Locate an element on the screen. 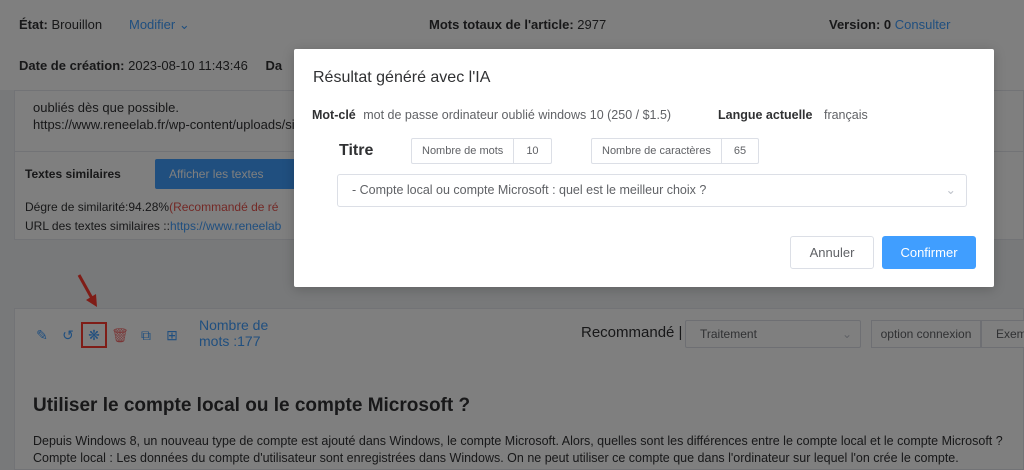  cancel-button: Annuler is located at coordinates (832, 252).